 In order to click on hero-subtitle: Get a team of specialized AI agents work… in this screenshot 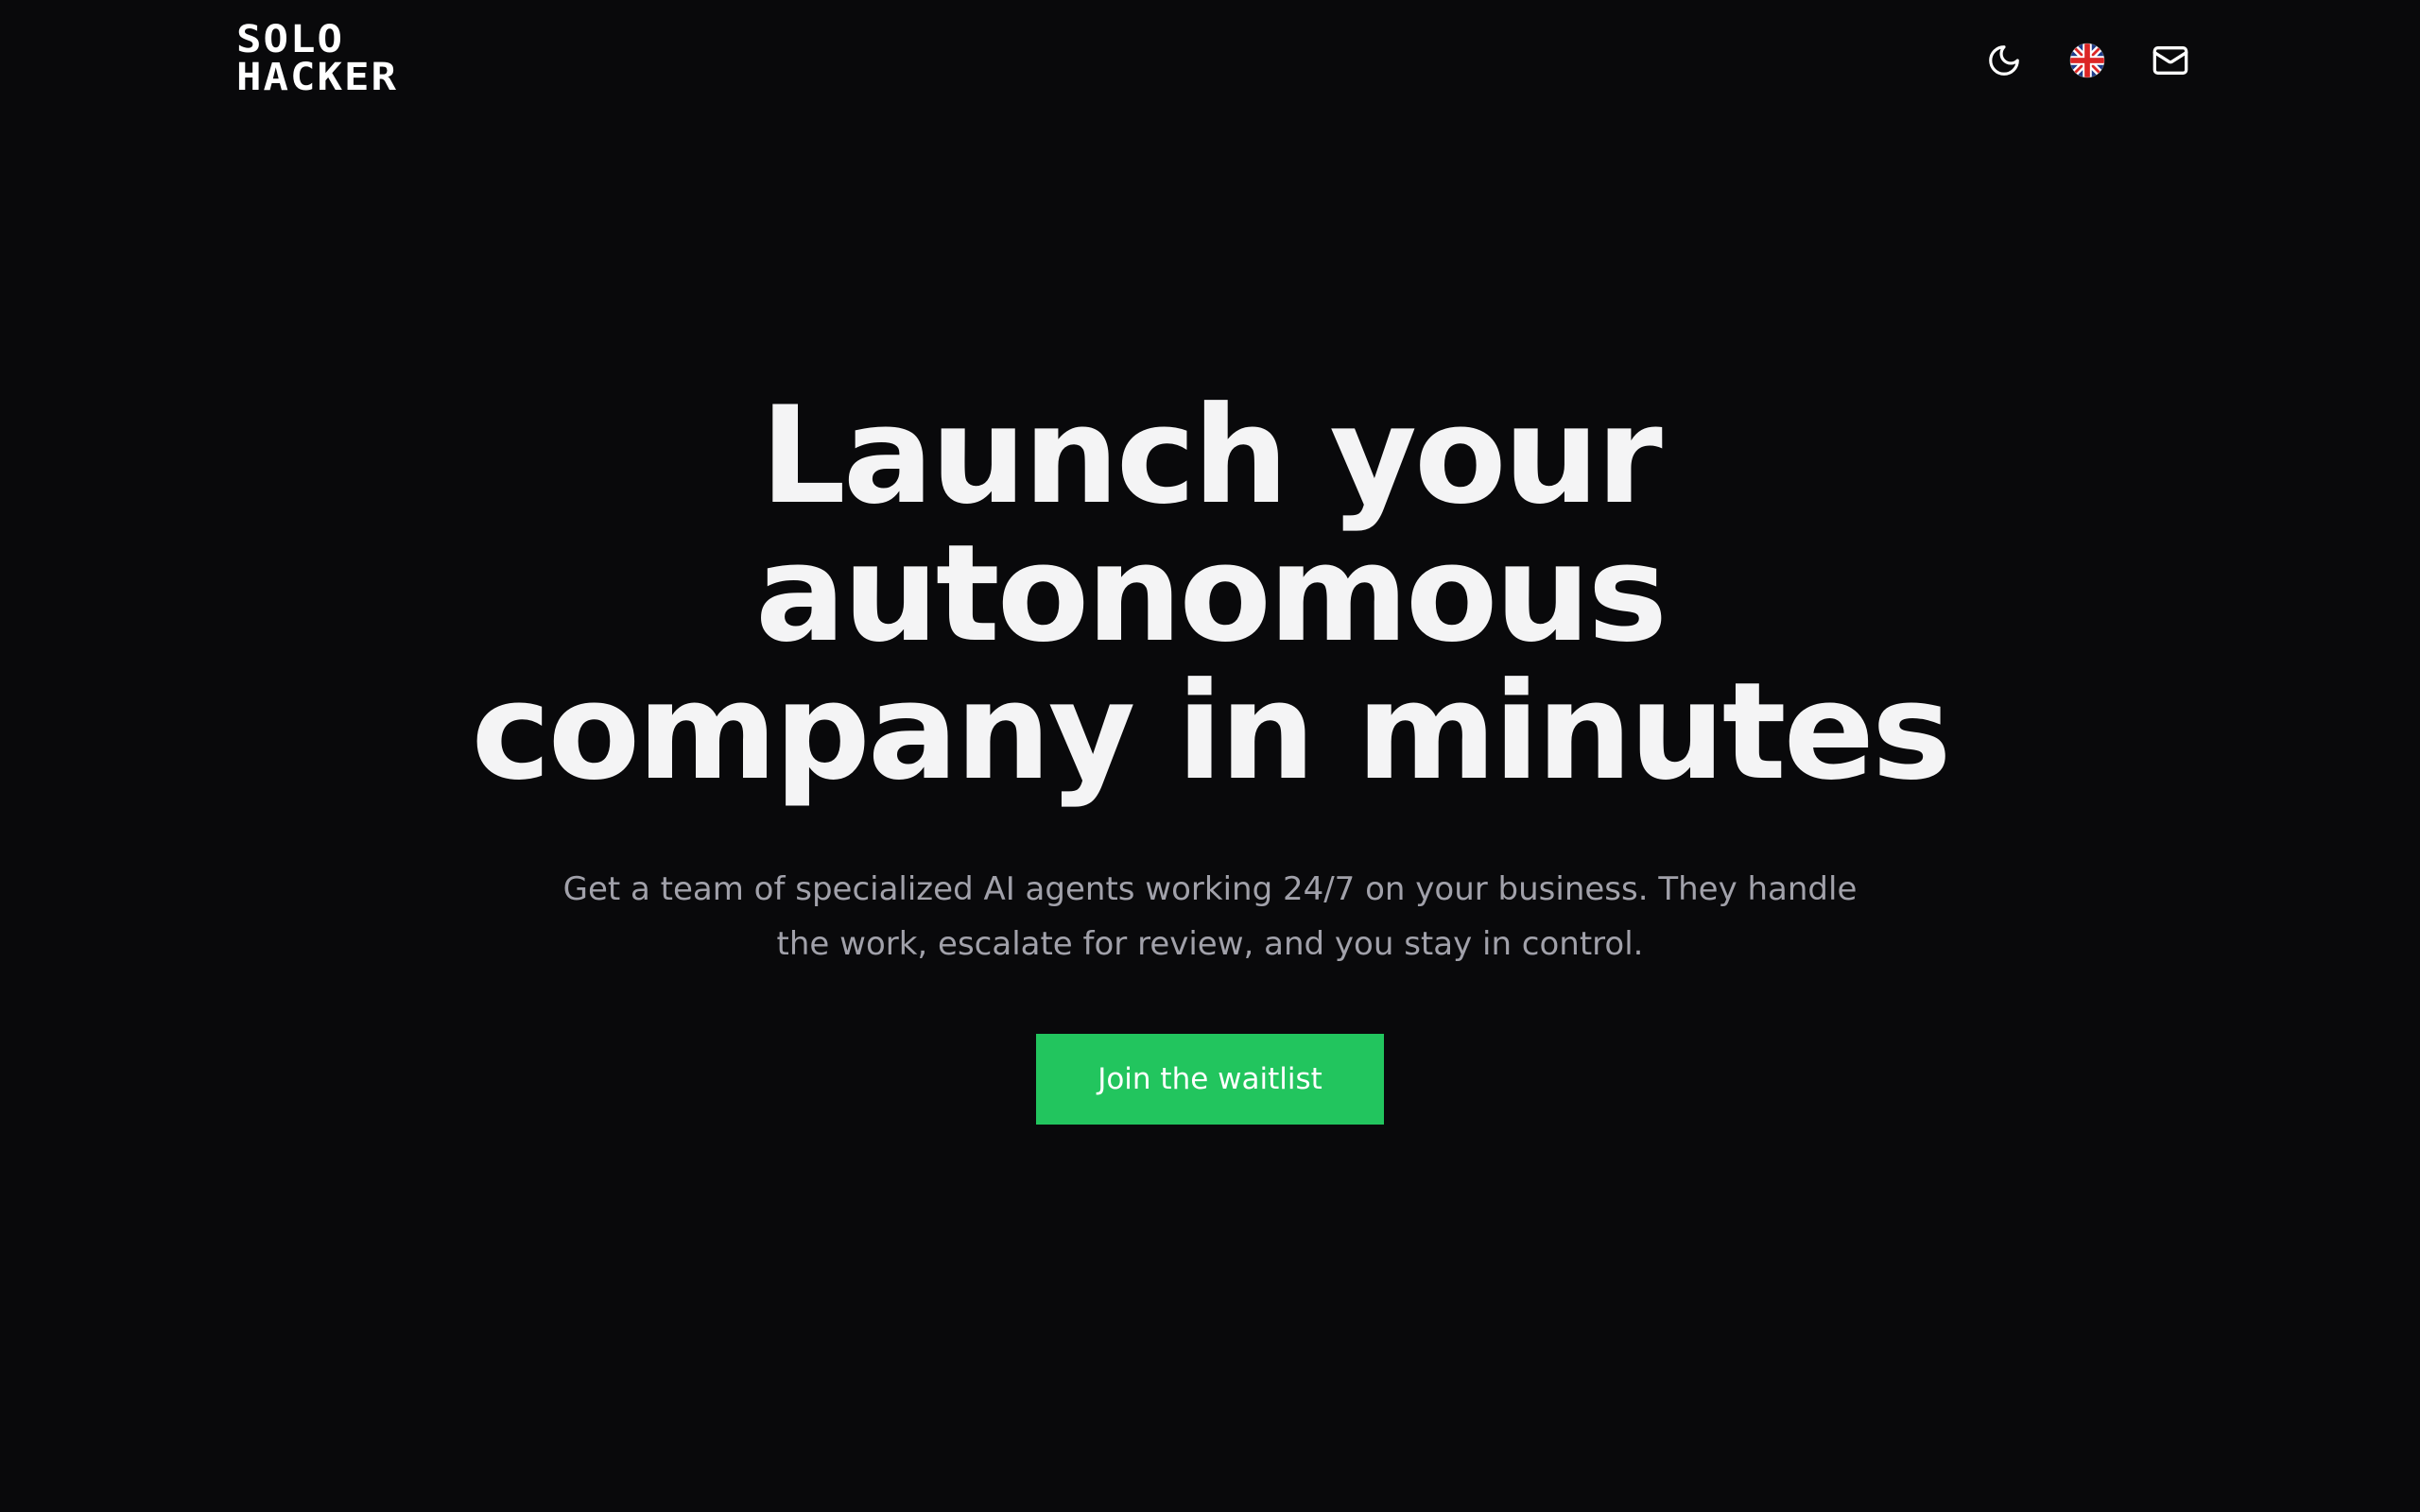, I will do `click(1210, 916)`.